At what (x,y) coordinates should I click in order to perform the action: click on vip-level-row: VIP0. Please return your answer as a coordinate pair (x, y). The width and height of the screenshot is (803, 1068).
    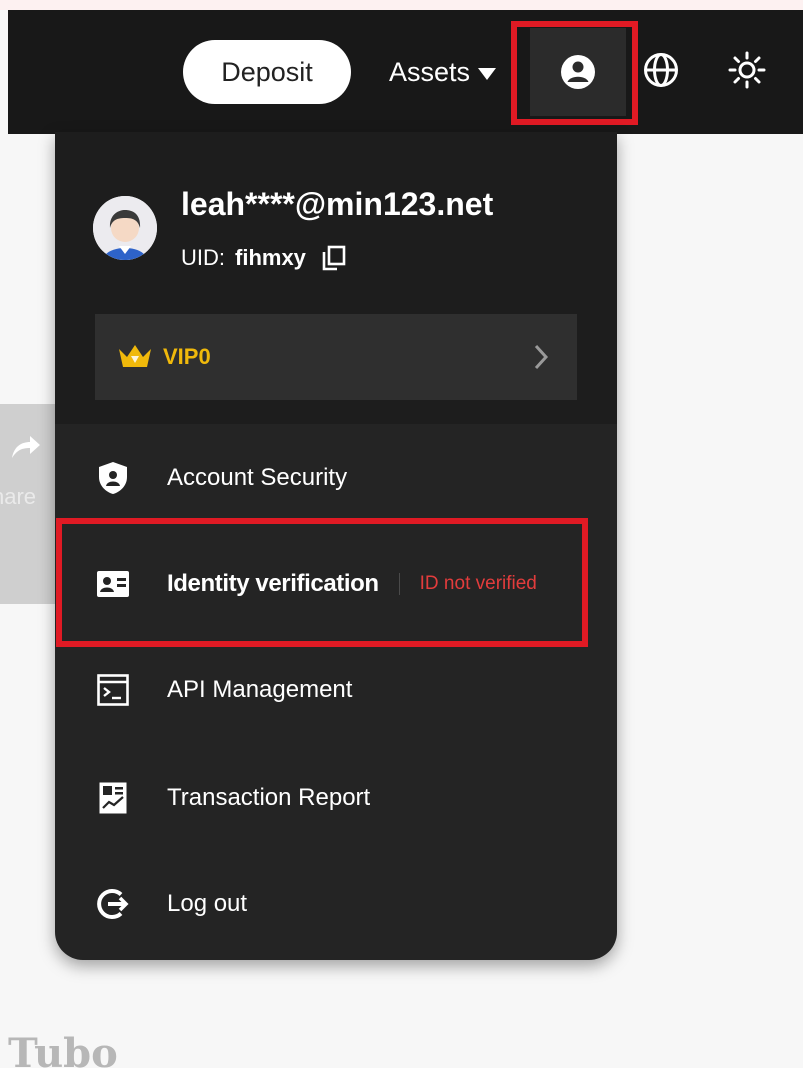
    Looking at the image, I should click on (336, 357).